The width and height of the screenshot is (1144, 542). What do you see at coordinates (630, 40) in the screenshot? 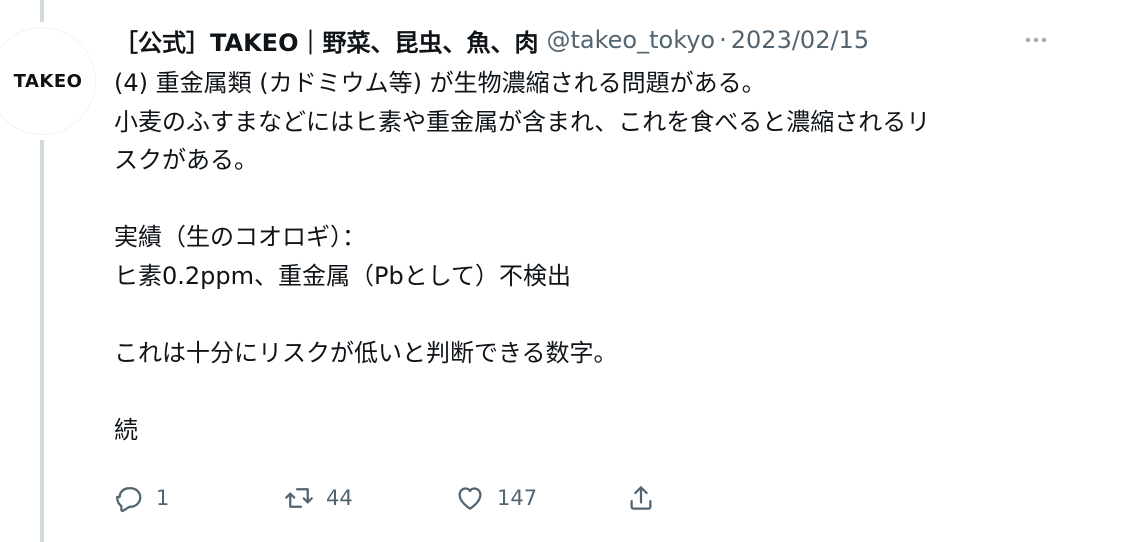
I see `user-handle: @takeo_tokyo` at bounding box center [630, 40].